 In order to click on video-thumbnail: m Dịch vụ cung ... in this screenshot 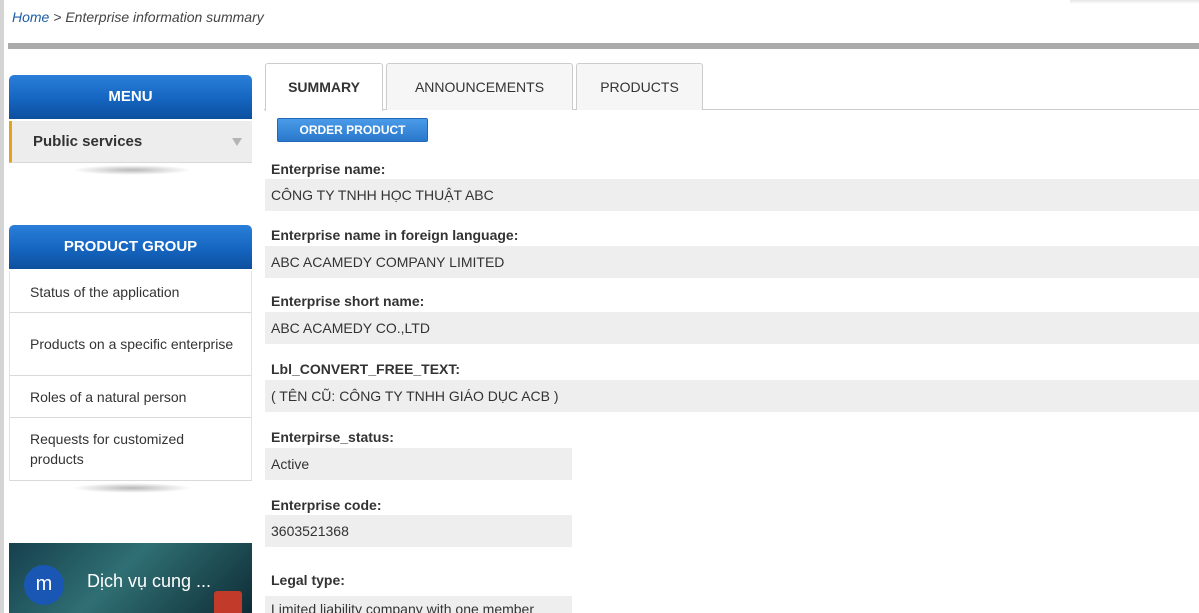, I will do `click(130, 578)`.